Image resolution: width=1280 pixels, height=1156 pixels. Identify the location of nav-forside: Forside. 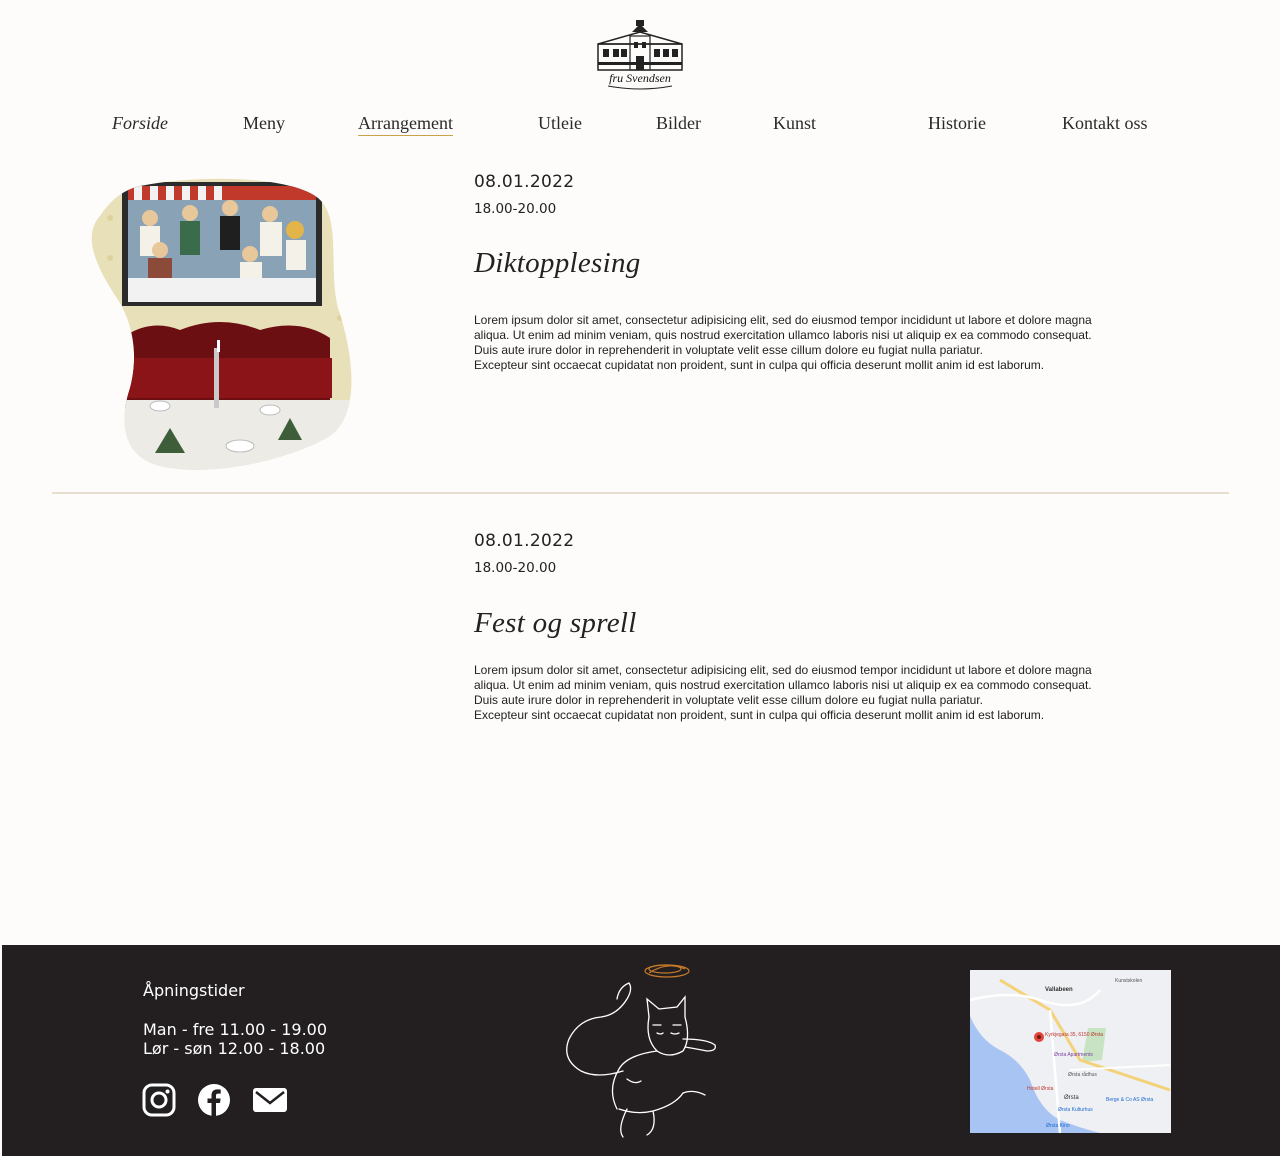
(140, 123).